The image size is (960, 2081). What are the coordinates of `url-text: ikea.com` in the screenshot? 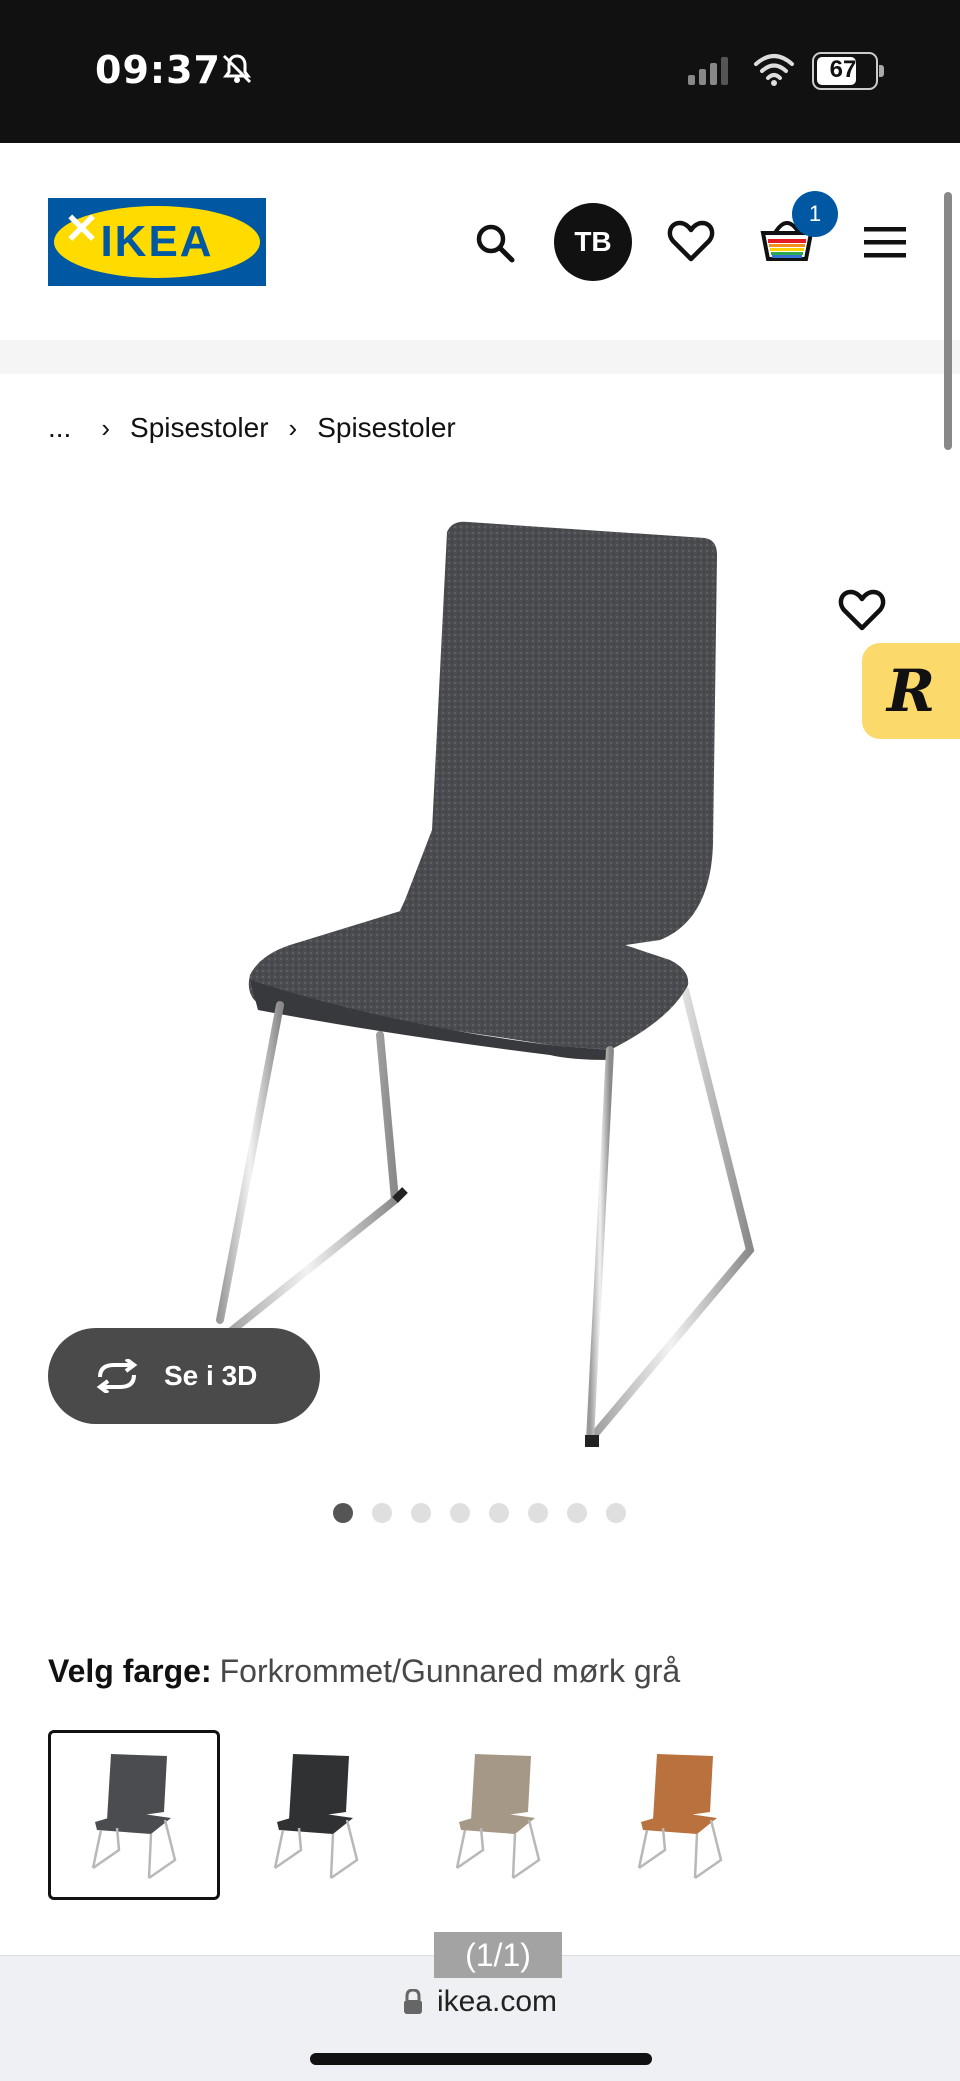 It's located at (497, 2001).